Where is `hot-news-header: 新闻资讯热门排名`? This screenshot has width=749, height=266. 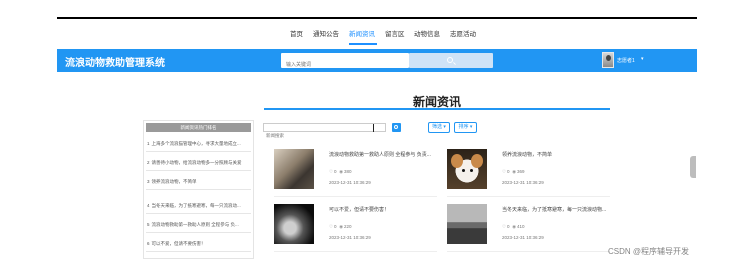 hot-news-header: 新闻资讯热门排名 is located at coordinates (198, 127).